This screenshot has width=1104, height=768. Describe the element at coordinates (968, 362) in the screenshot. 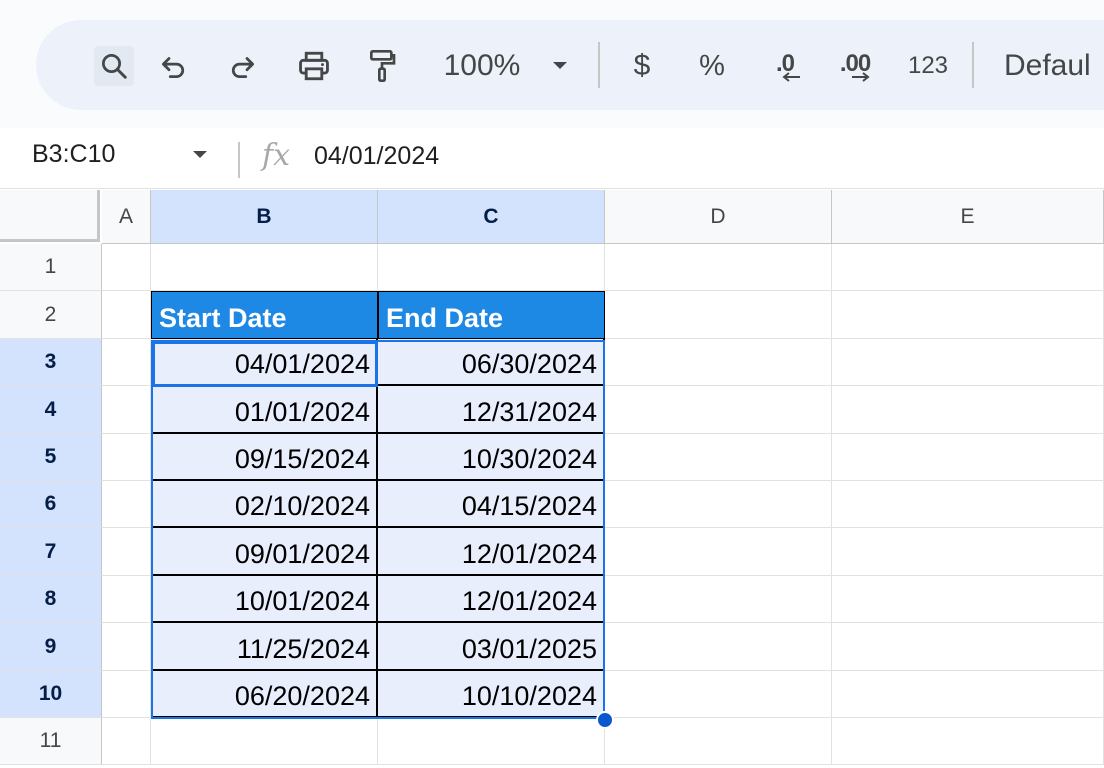

I see `cell-e3` at that location.